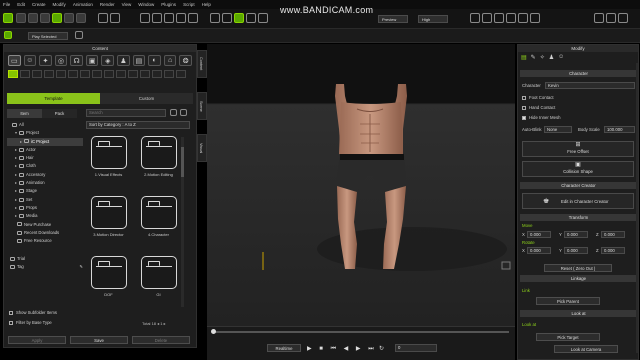 The width and height of the screenshot is (640, 360). I want to click on check-hide-inner-mesh: Hide Inner Mesh, so click(541, 117).